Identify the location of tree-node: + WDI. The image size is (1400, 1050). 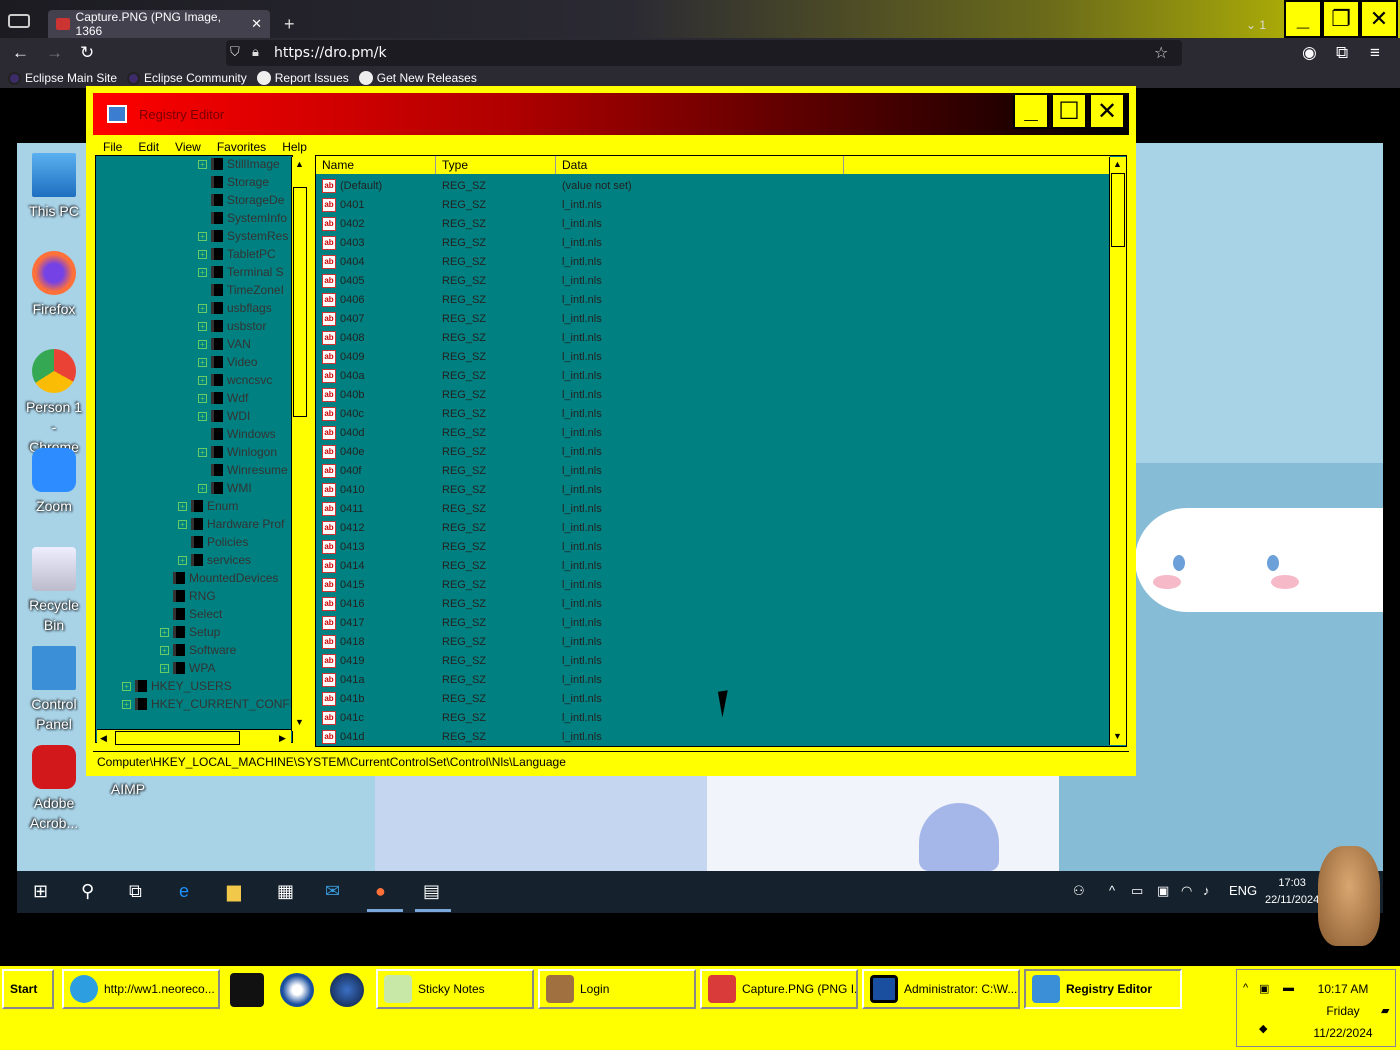
(224, 416).